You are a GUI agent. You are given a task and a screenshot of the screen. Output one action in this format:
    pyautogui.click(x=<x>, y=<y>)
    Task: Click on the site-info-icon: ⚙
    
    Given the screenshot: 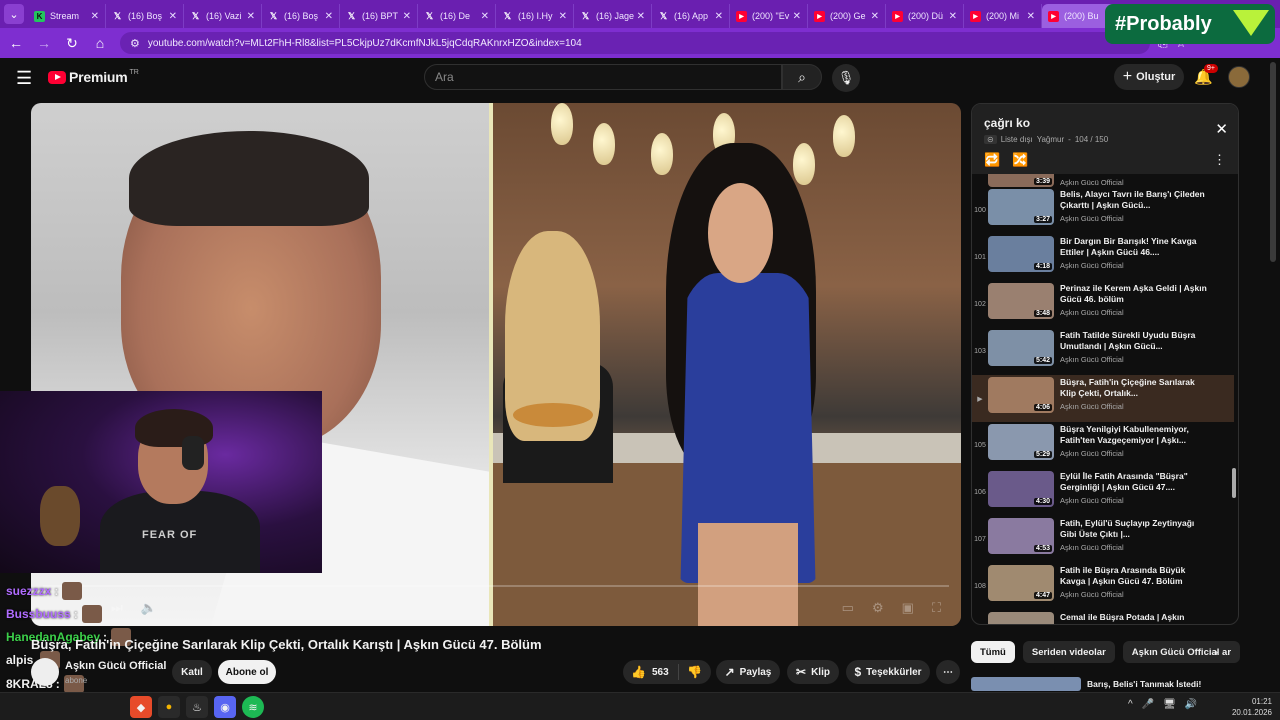 What is the action you would take?
    pyautogui.click(x=135, y=43)
    